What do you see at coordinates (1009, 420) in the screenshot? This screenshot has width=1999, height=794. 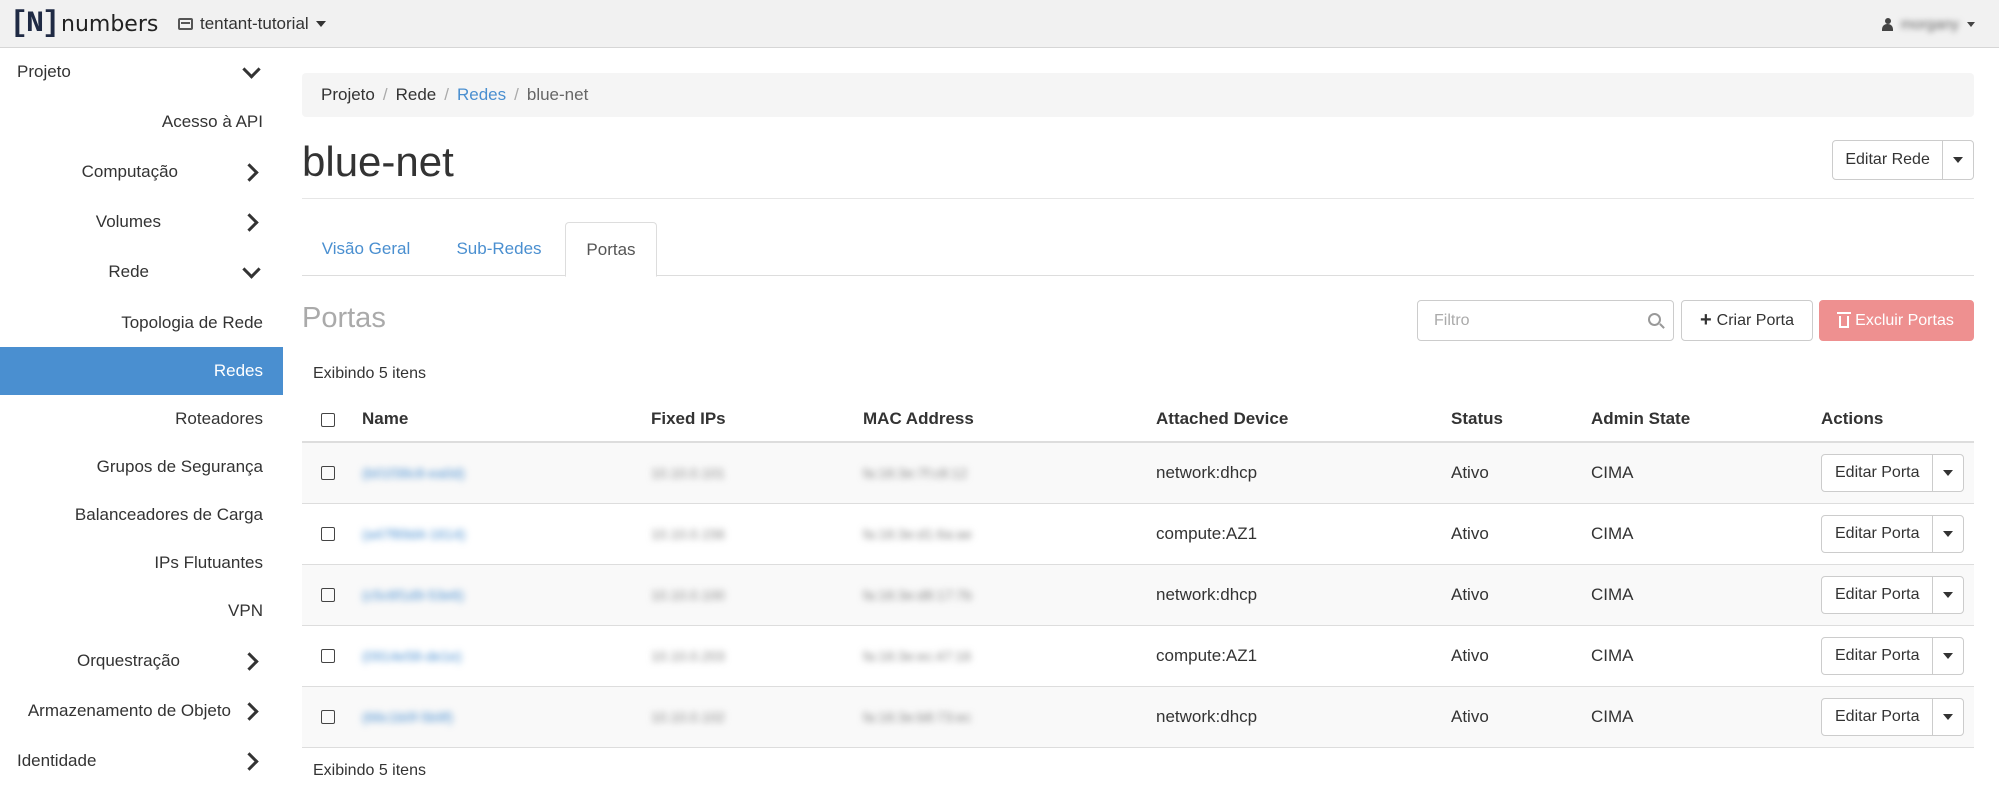 I see `column-header-mac: MAC Address` at bounding box center [1009, 420].